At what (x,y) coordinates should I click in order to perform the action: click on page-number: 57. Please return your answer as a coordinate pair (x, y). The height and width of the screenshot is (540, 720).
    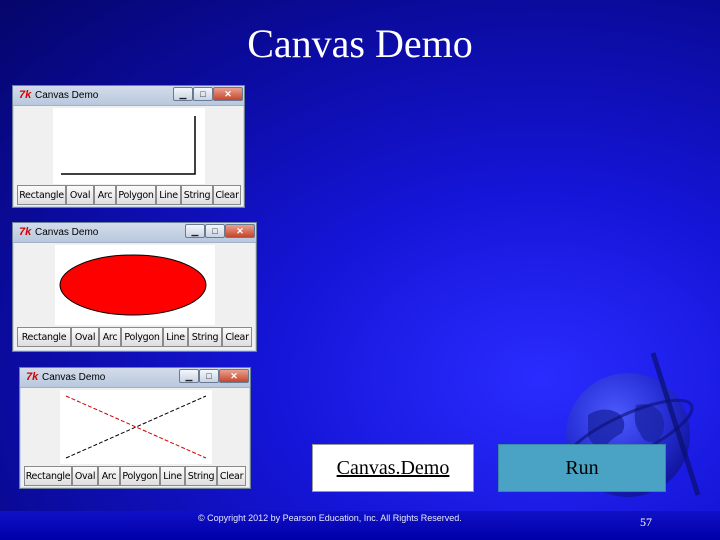
    Looking at the image, I should click on (646, 522).